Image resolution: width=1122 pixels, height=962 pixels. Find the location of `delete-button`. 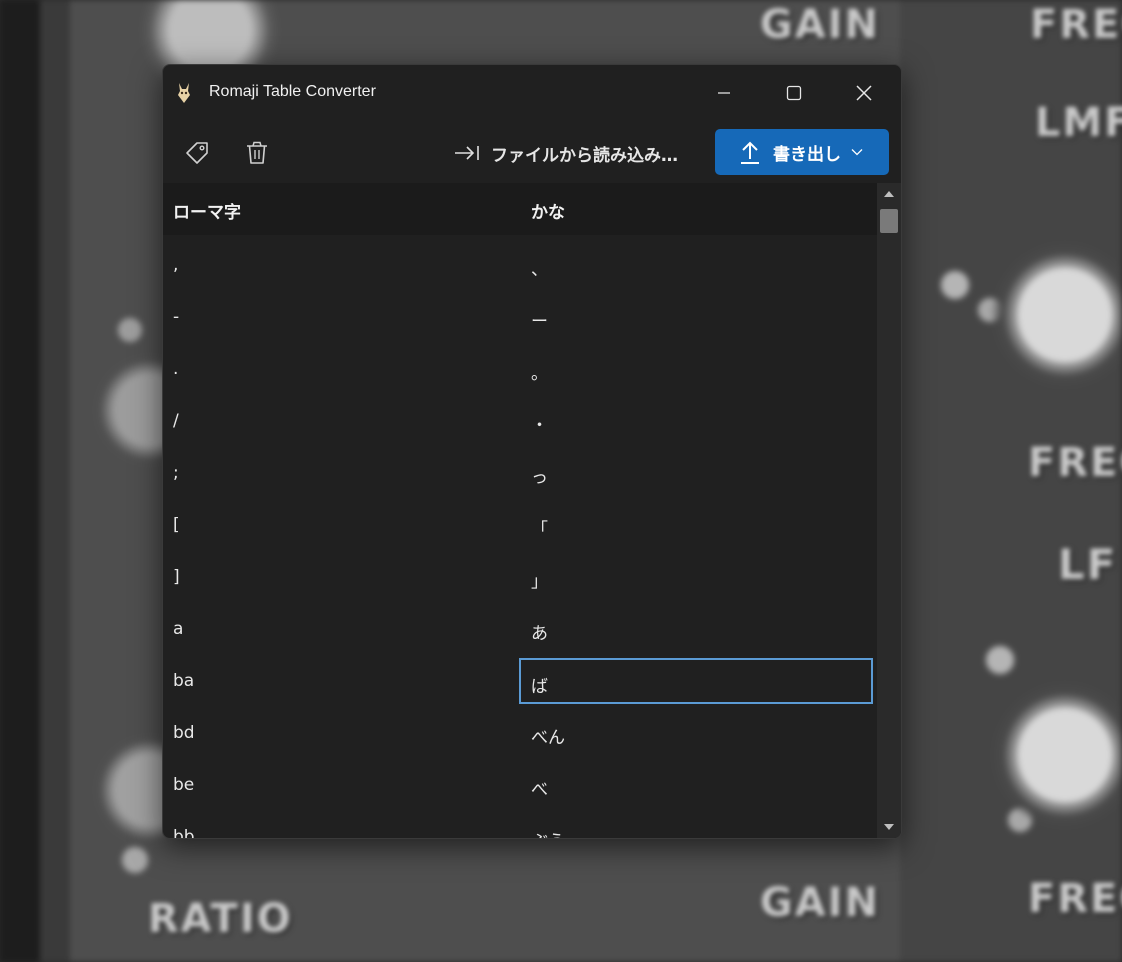

delete-button is located at coordinates (257, 153).